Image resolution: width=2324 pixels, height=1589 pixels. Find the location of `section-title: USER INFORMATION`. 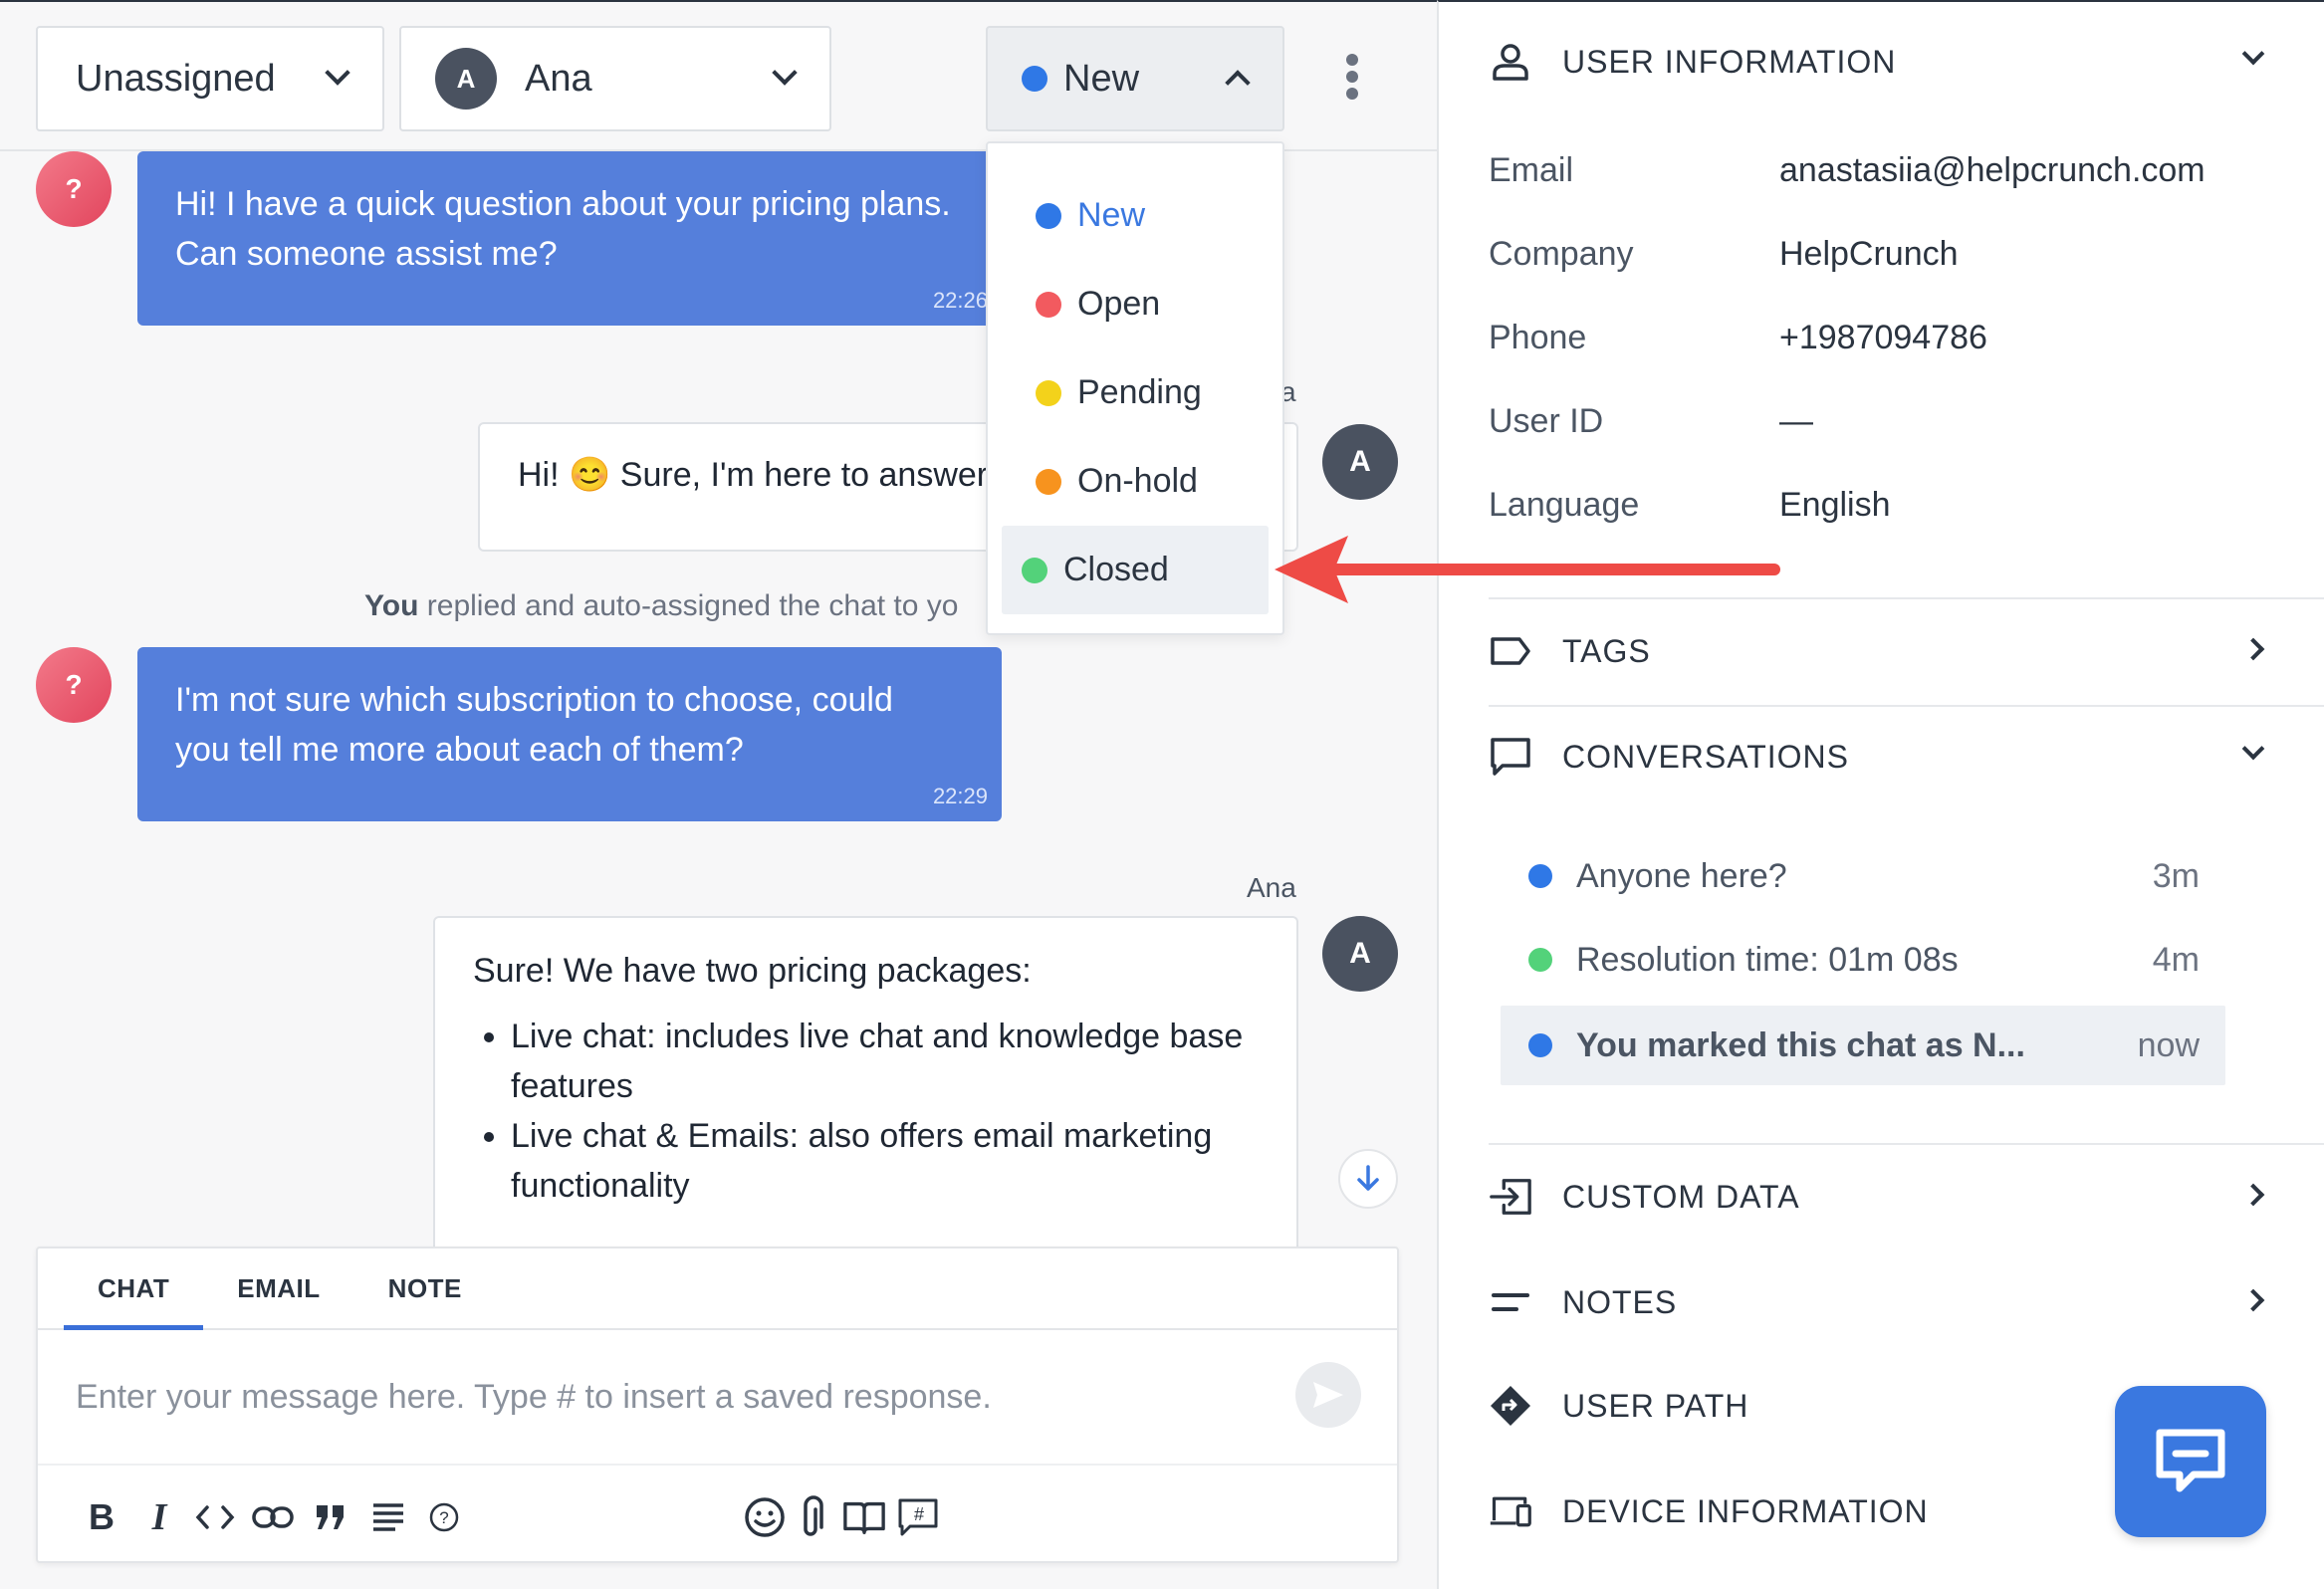

section-title: USER INFORMATION is located at coordinates (1729, 61).